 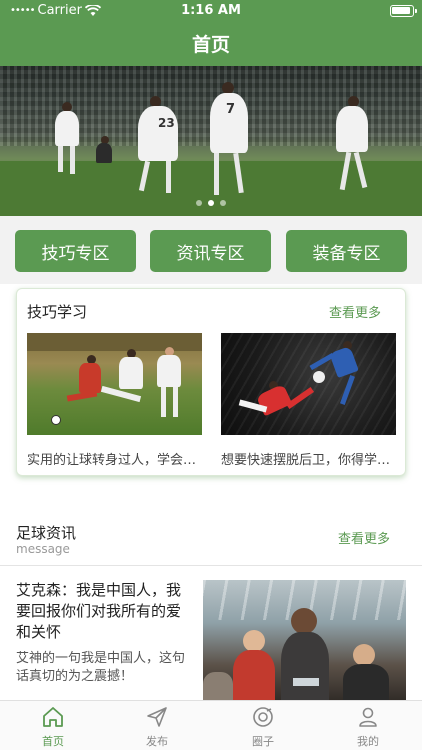 I want to click on news-more-link: 查看更多, so click(x=364, y=537).